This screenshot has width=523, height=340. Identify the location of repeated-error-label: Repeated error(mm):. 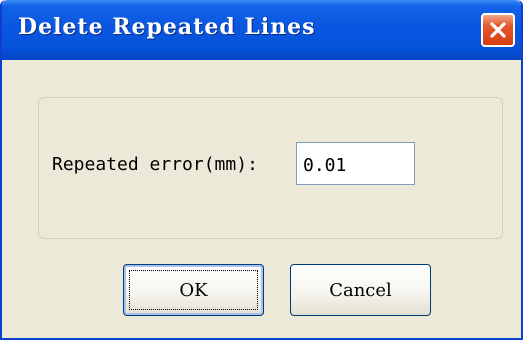
(155, 164).